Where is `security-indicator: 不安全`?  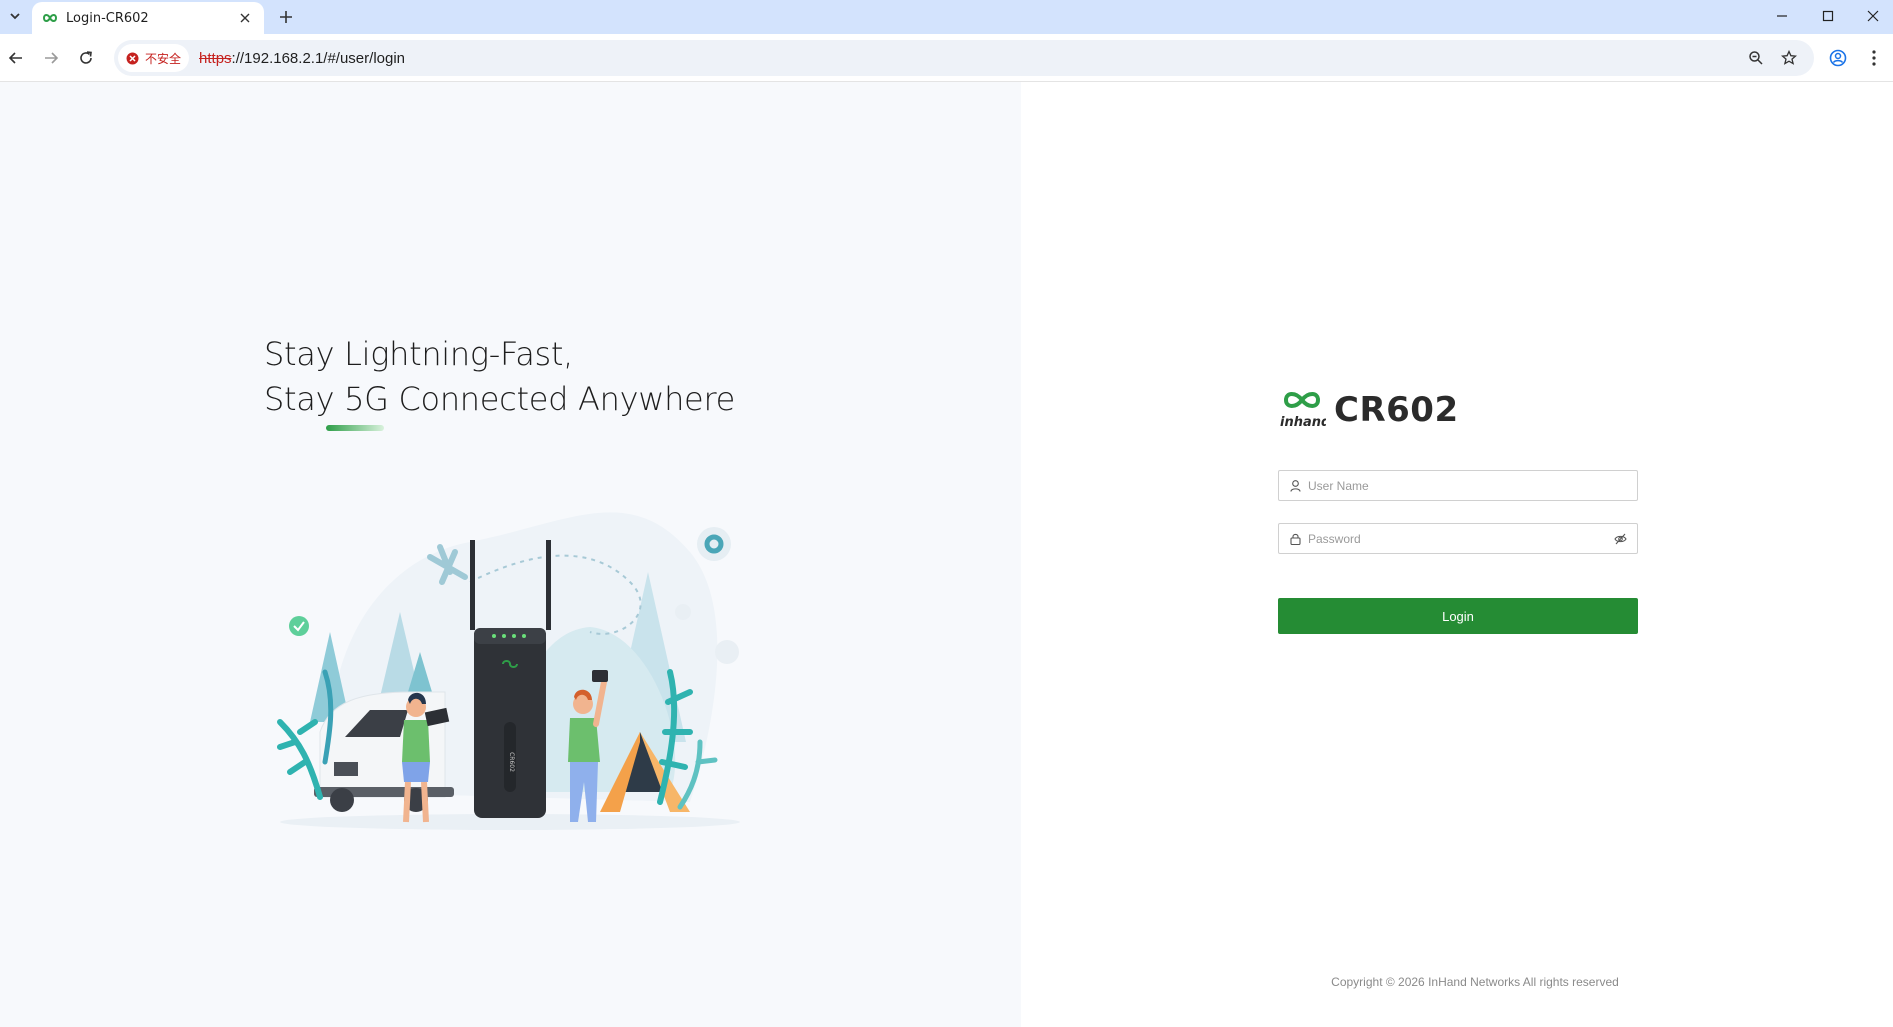 security-indicator: 不安全 is located at coordinates (154, 58).